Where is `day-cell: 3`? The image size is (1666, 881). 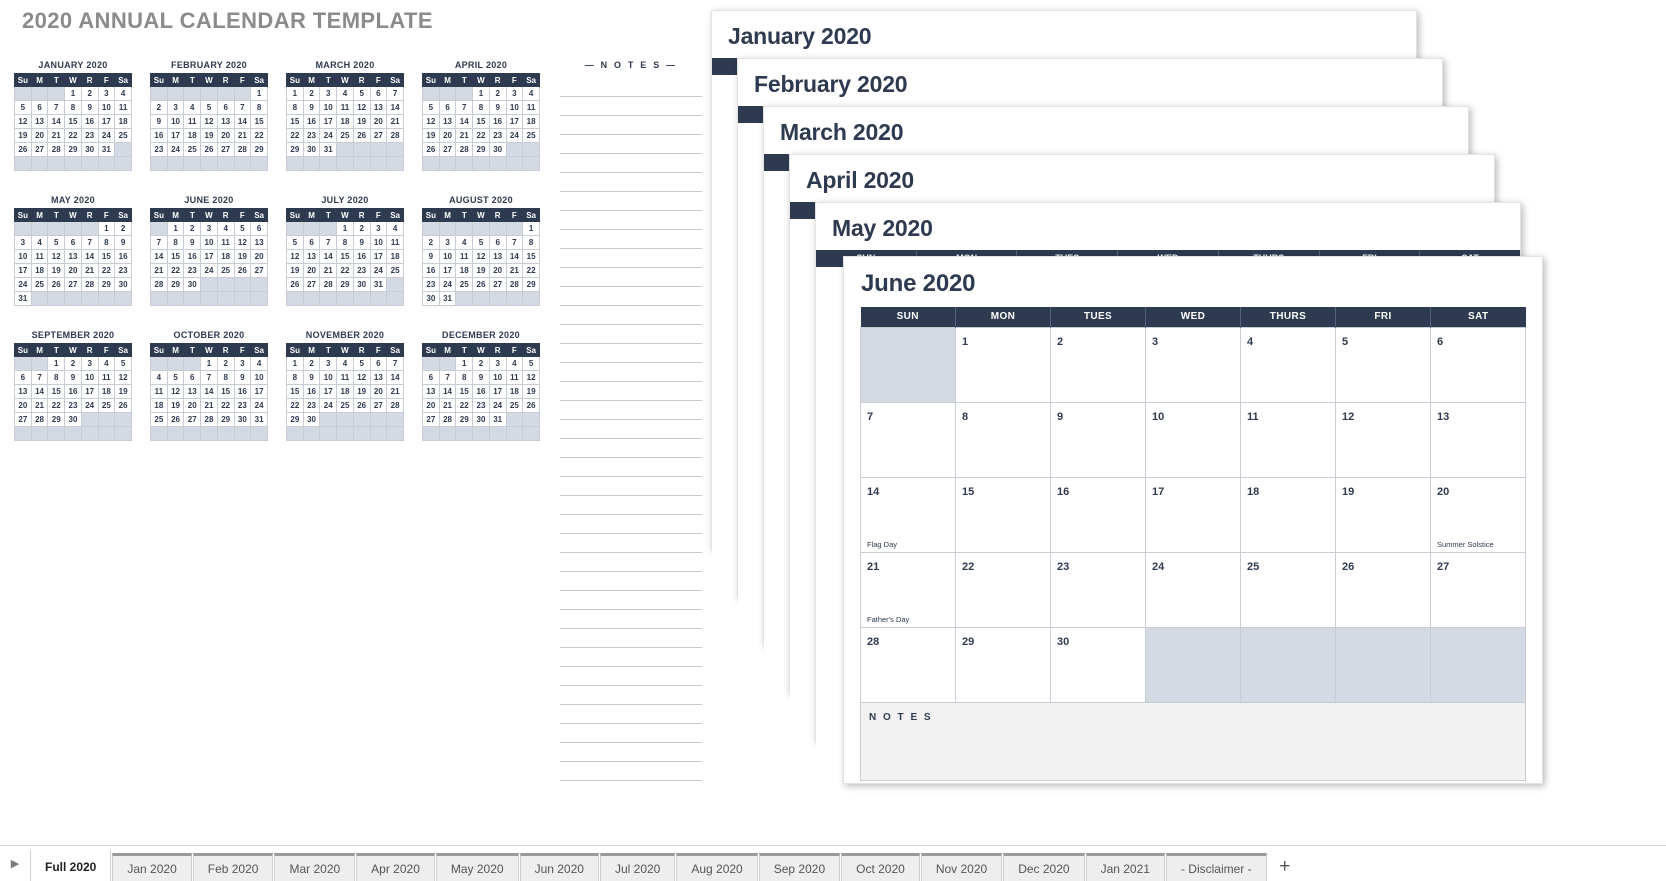
day-cell: 3 is located at coordinates (1193, 364).